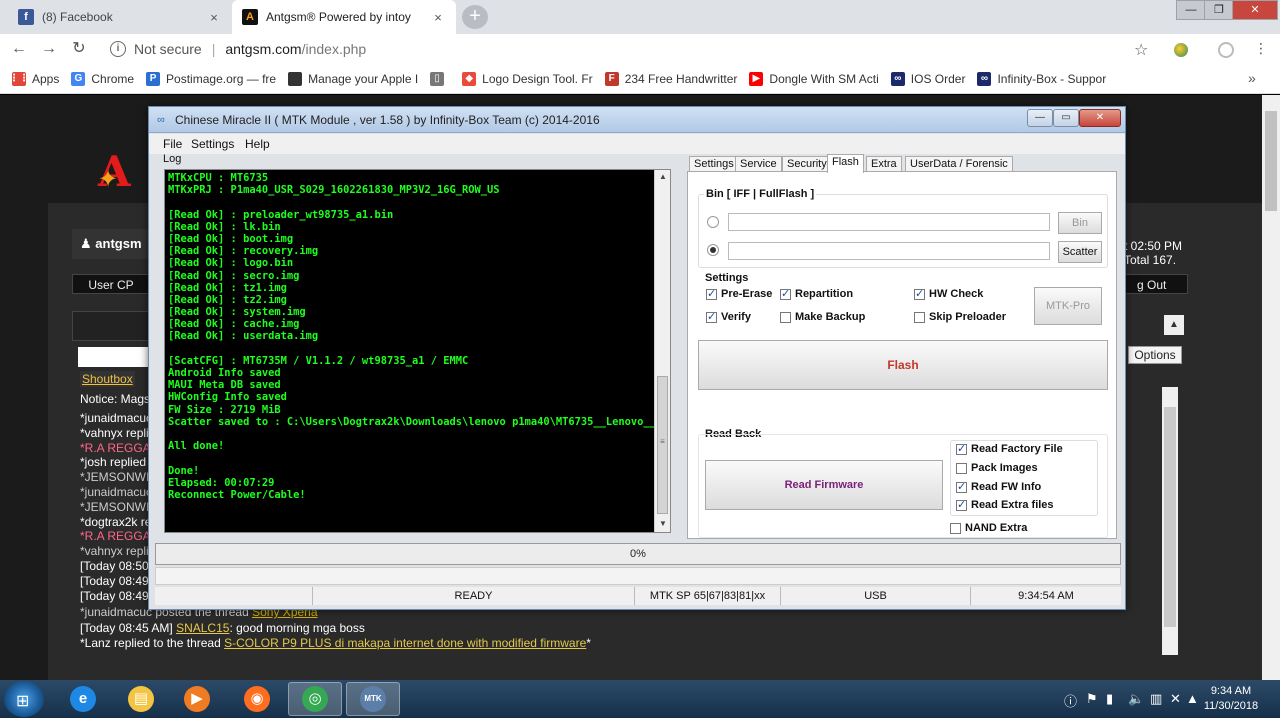 This screenshot has height=718, width=1280. I want to click on taskbar-item: ◉, so click(257, 699).